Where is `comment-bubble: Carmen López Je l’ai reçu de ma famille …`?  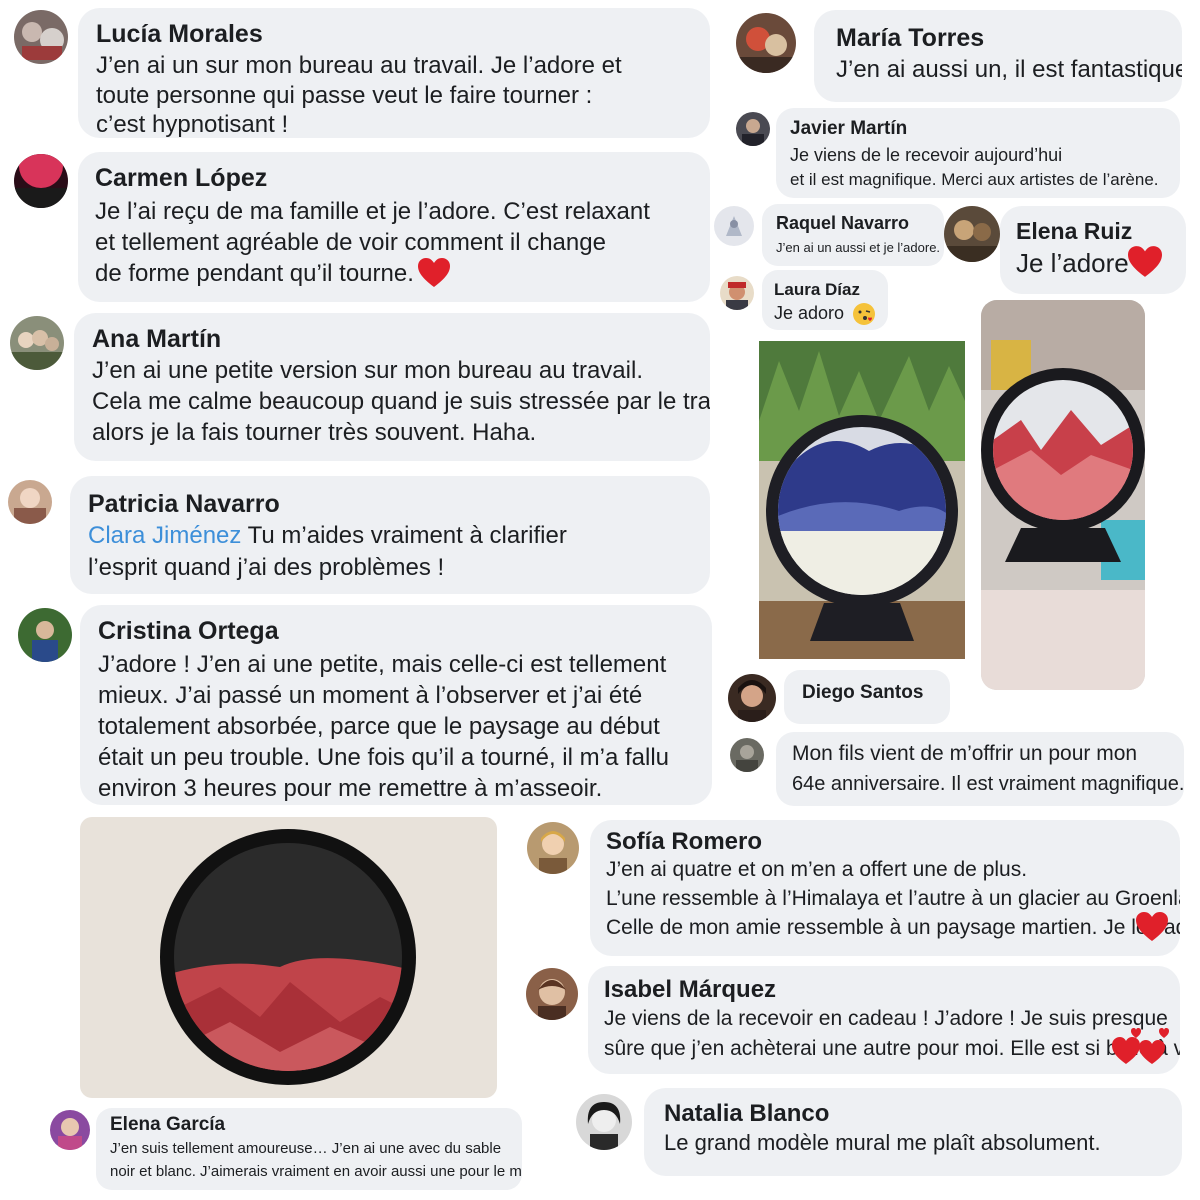
comment-bubble: Carmen López Je l’ai reçu de ma famille … is located at coordinates (394, 227).